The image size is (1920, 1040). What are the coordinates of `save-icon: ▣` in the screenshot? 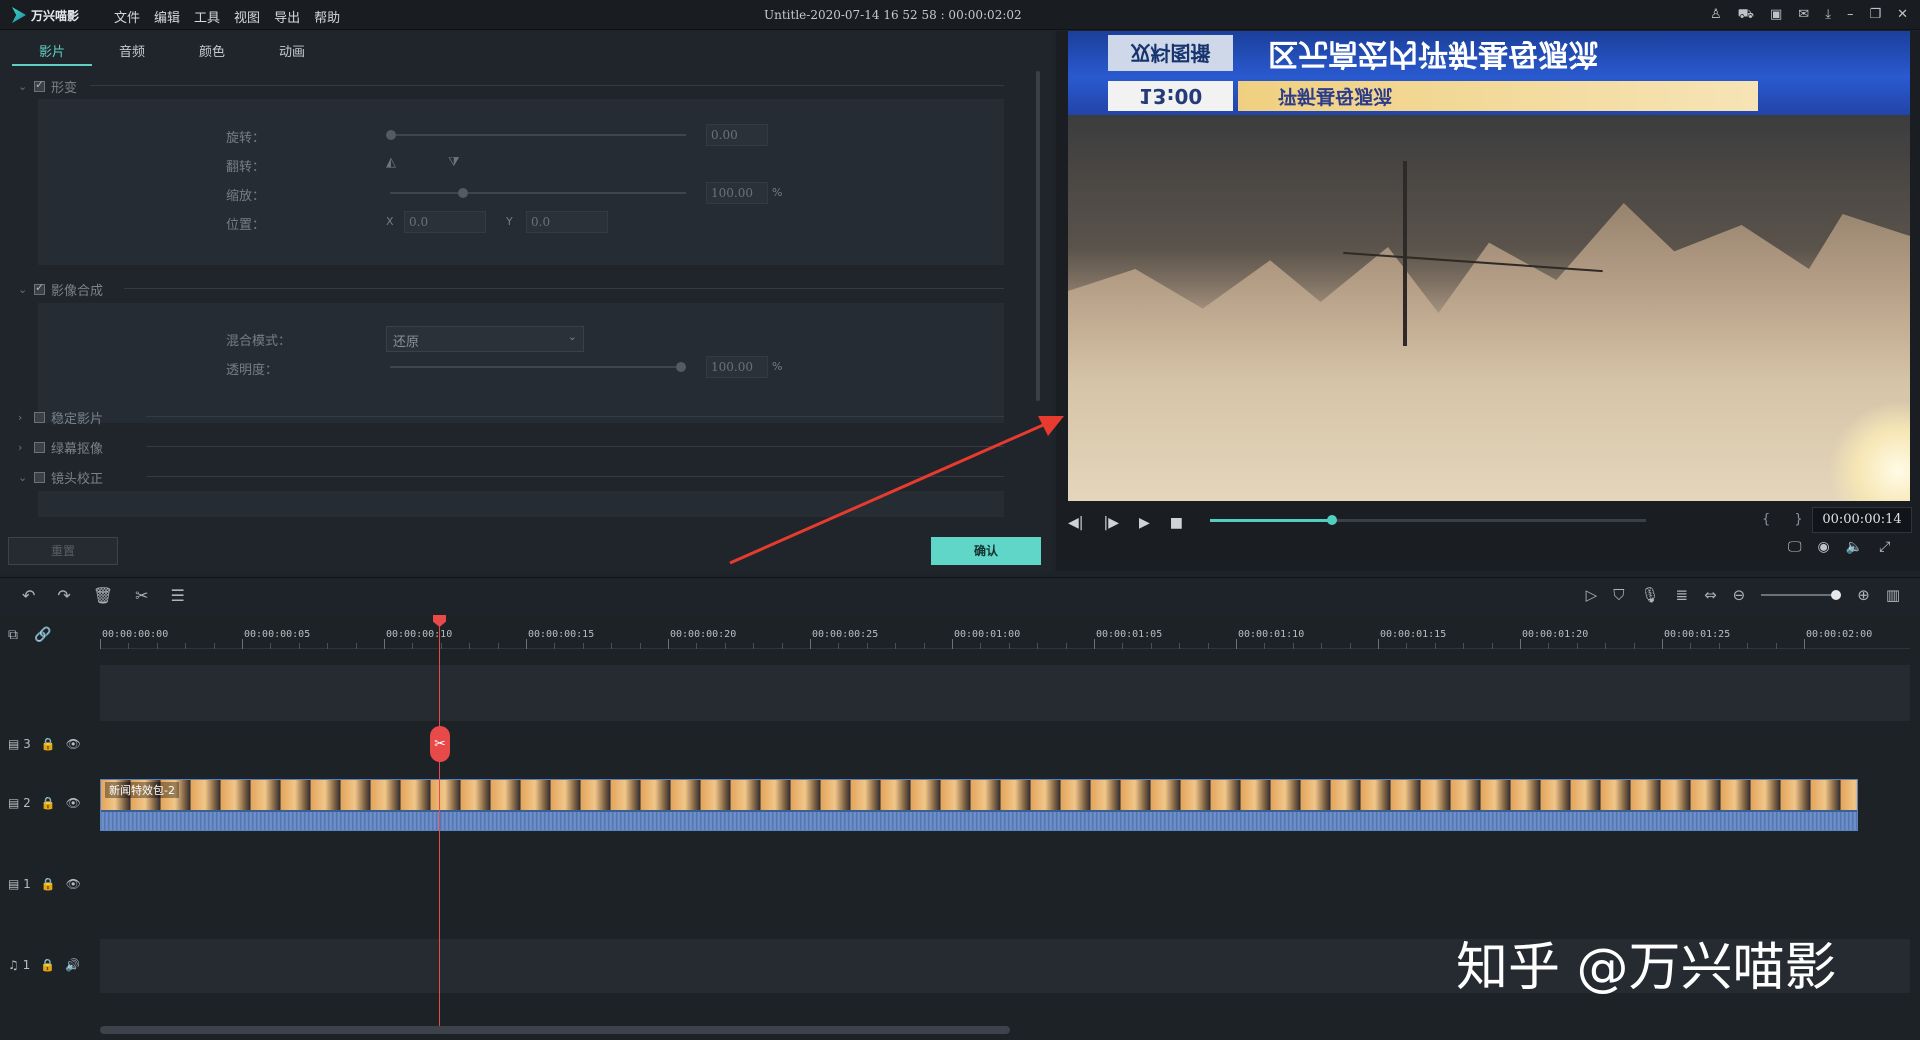 It's located at (1776, 15).